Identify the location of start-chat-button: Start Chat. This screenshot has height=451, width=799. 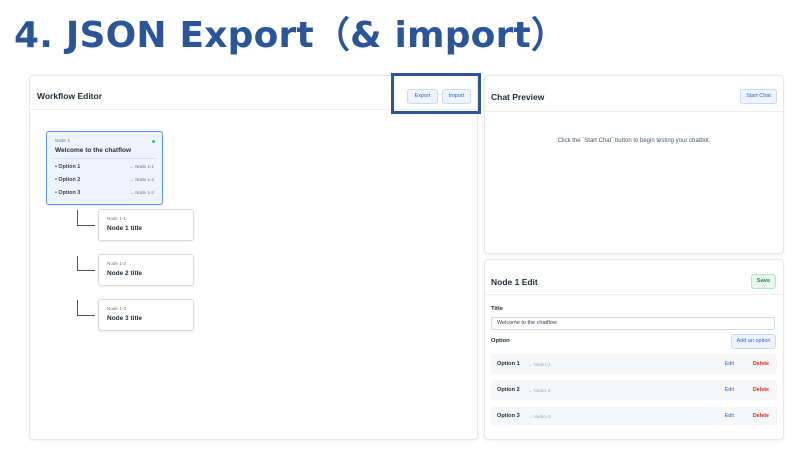
(758, 96).